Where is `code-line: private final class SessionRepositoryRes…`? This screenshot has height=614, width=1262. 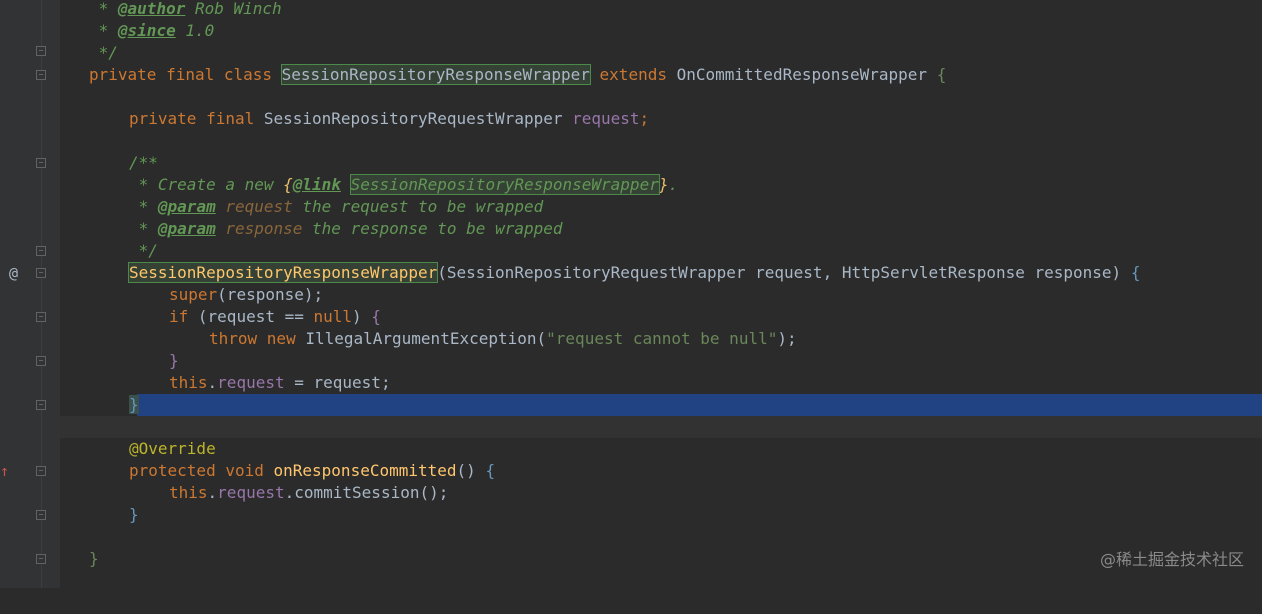
code-line: private final class SessionRepositoryRes… is located at coordinates (631, 75).